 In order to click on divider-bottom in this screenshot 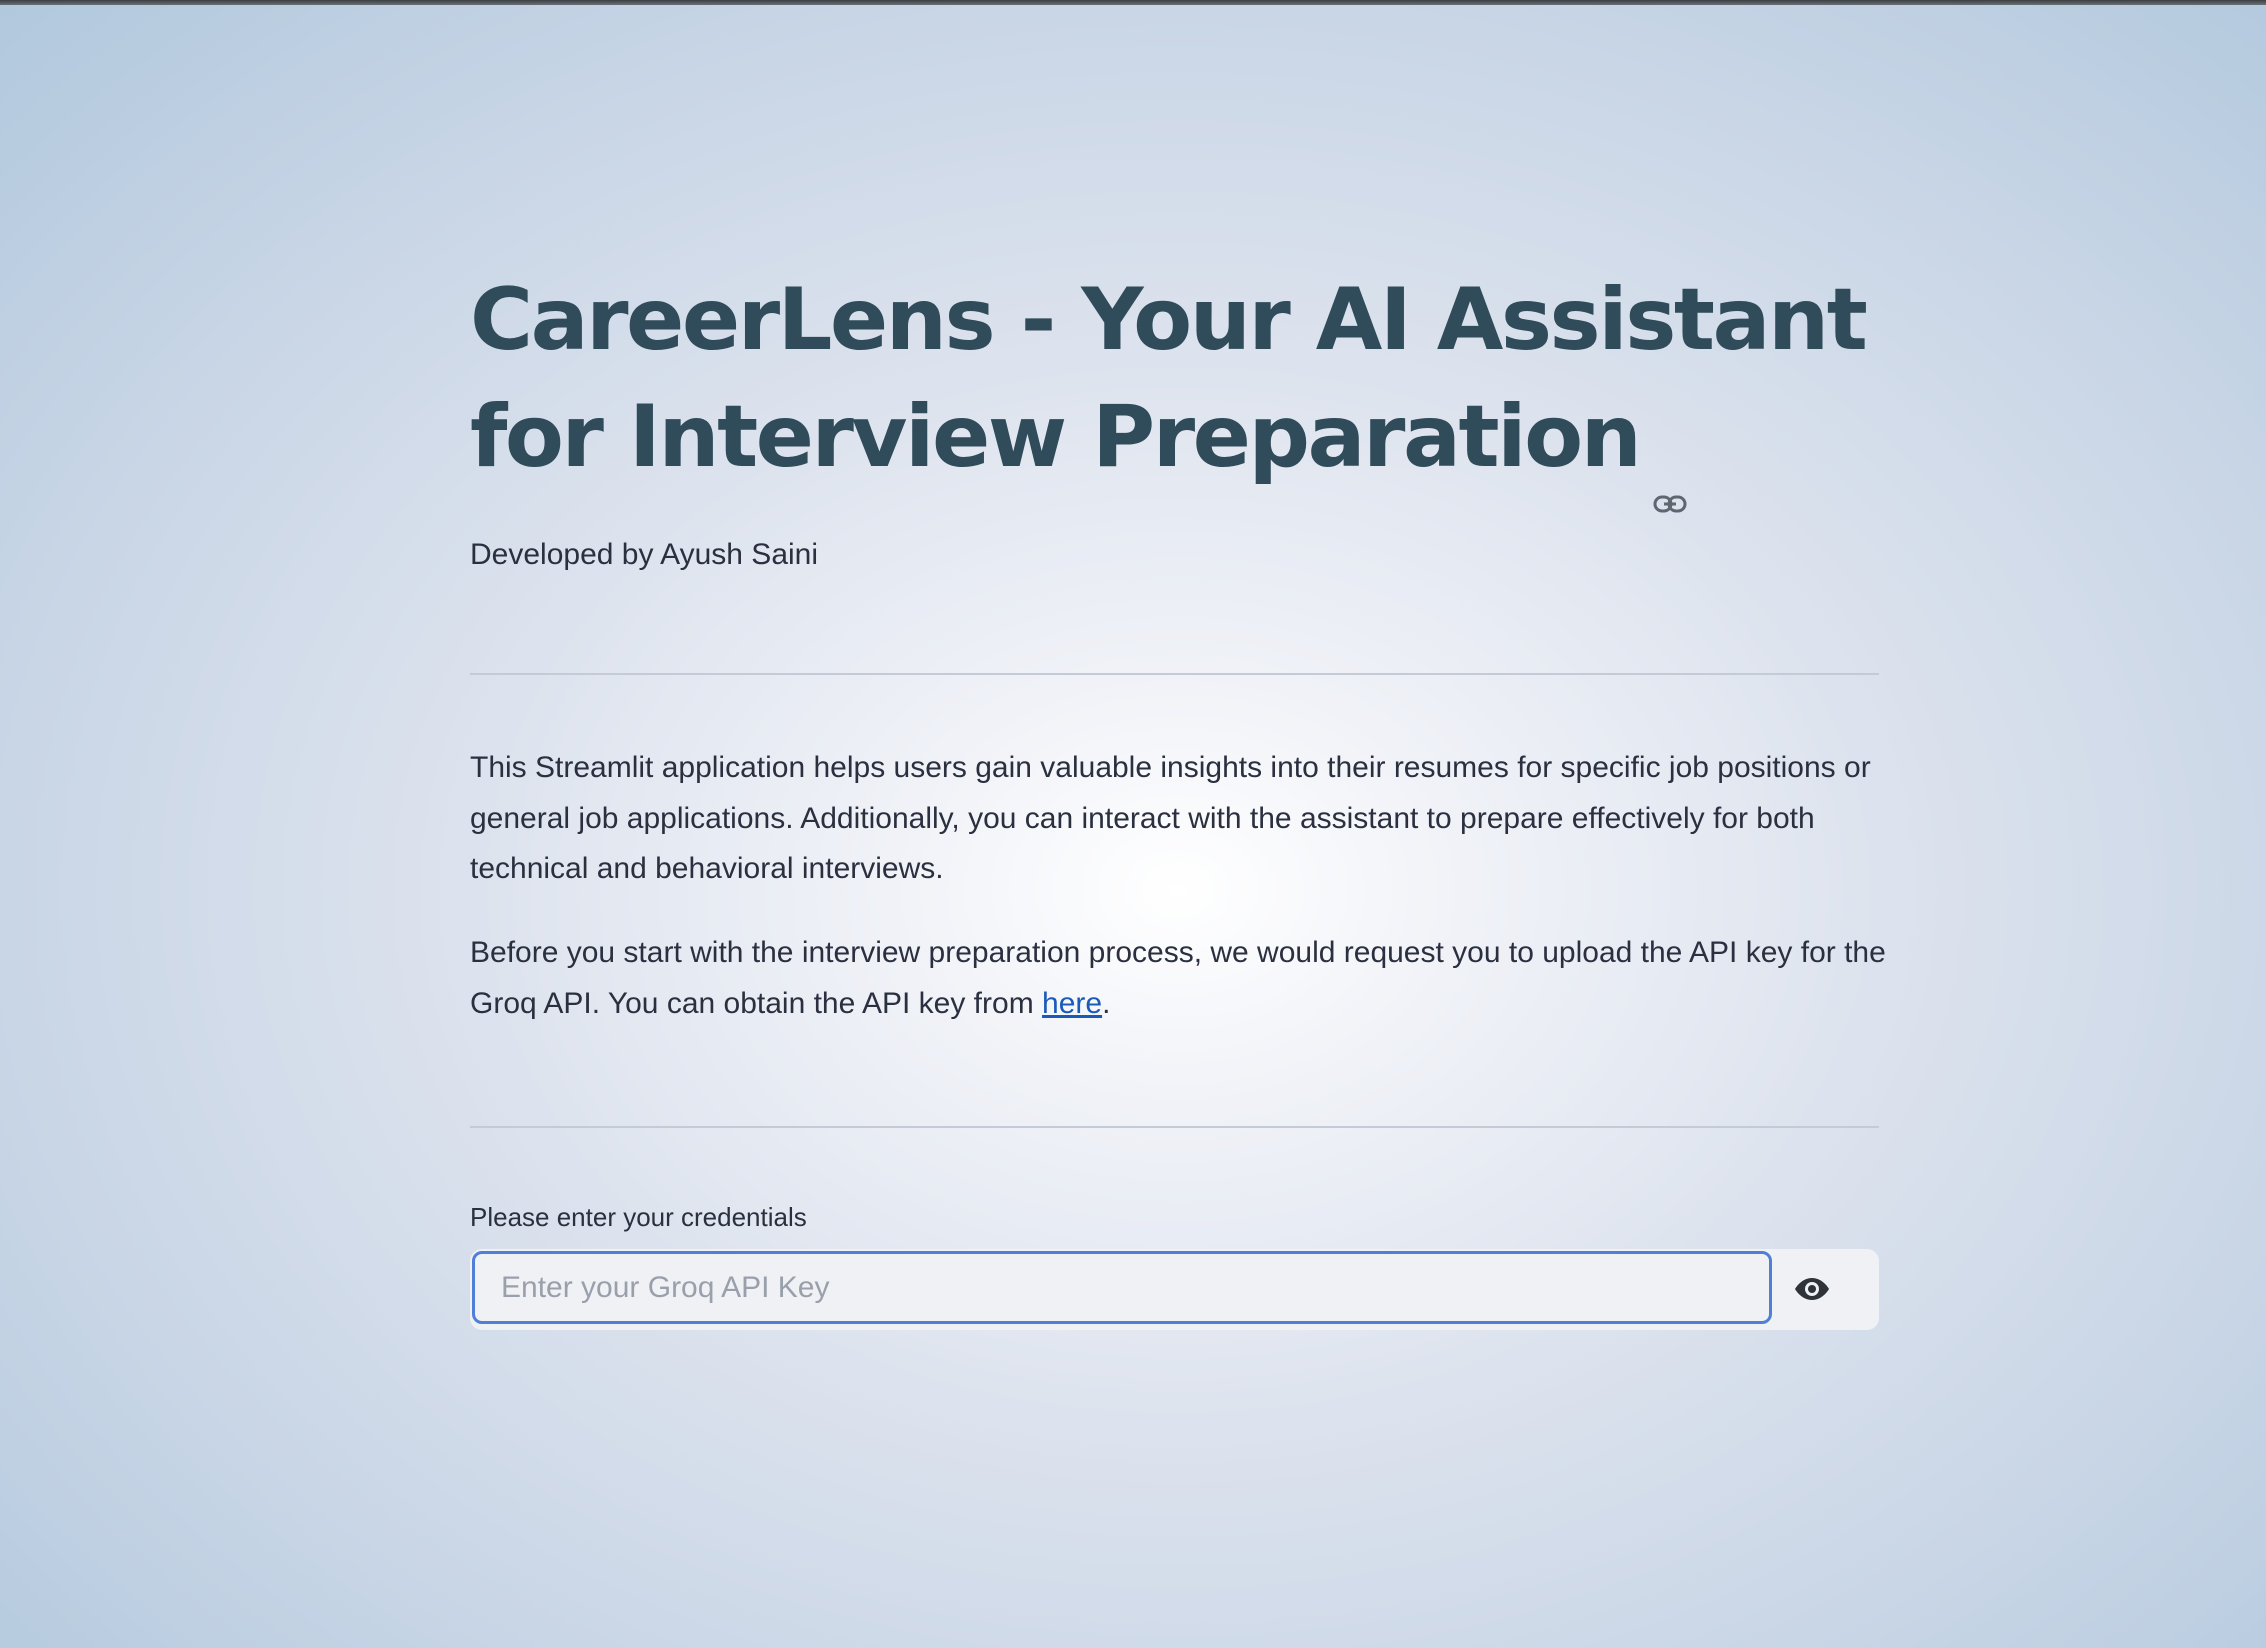, I will do `click(1174, 1127)`.